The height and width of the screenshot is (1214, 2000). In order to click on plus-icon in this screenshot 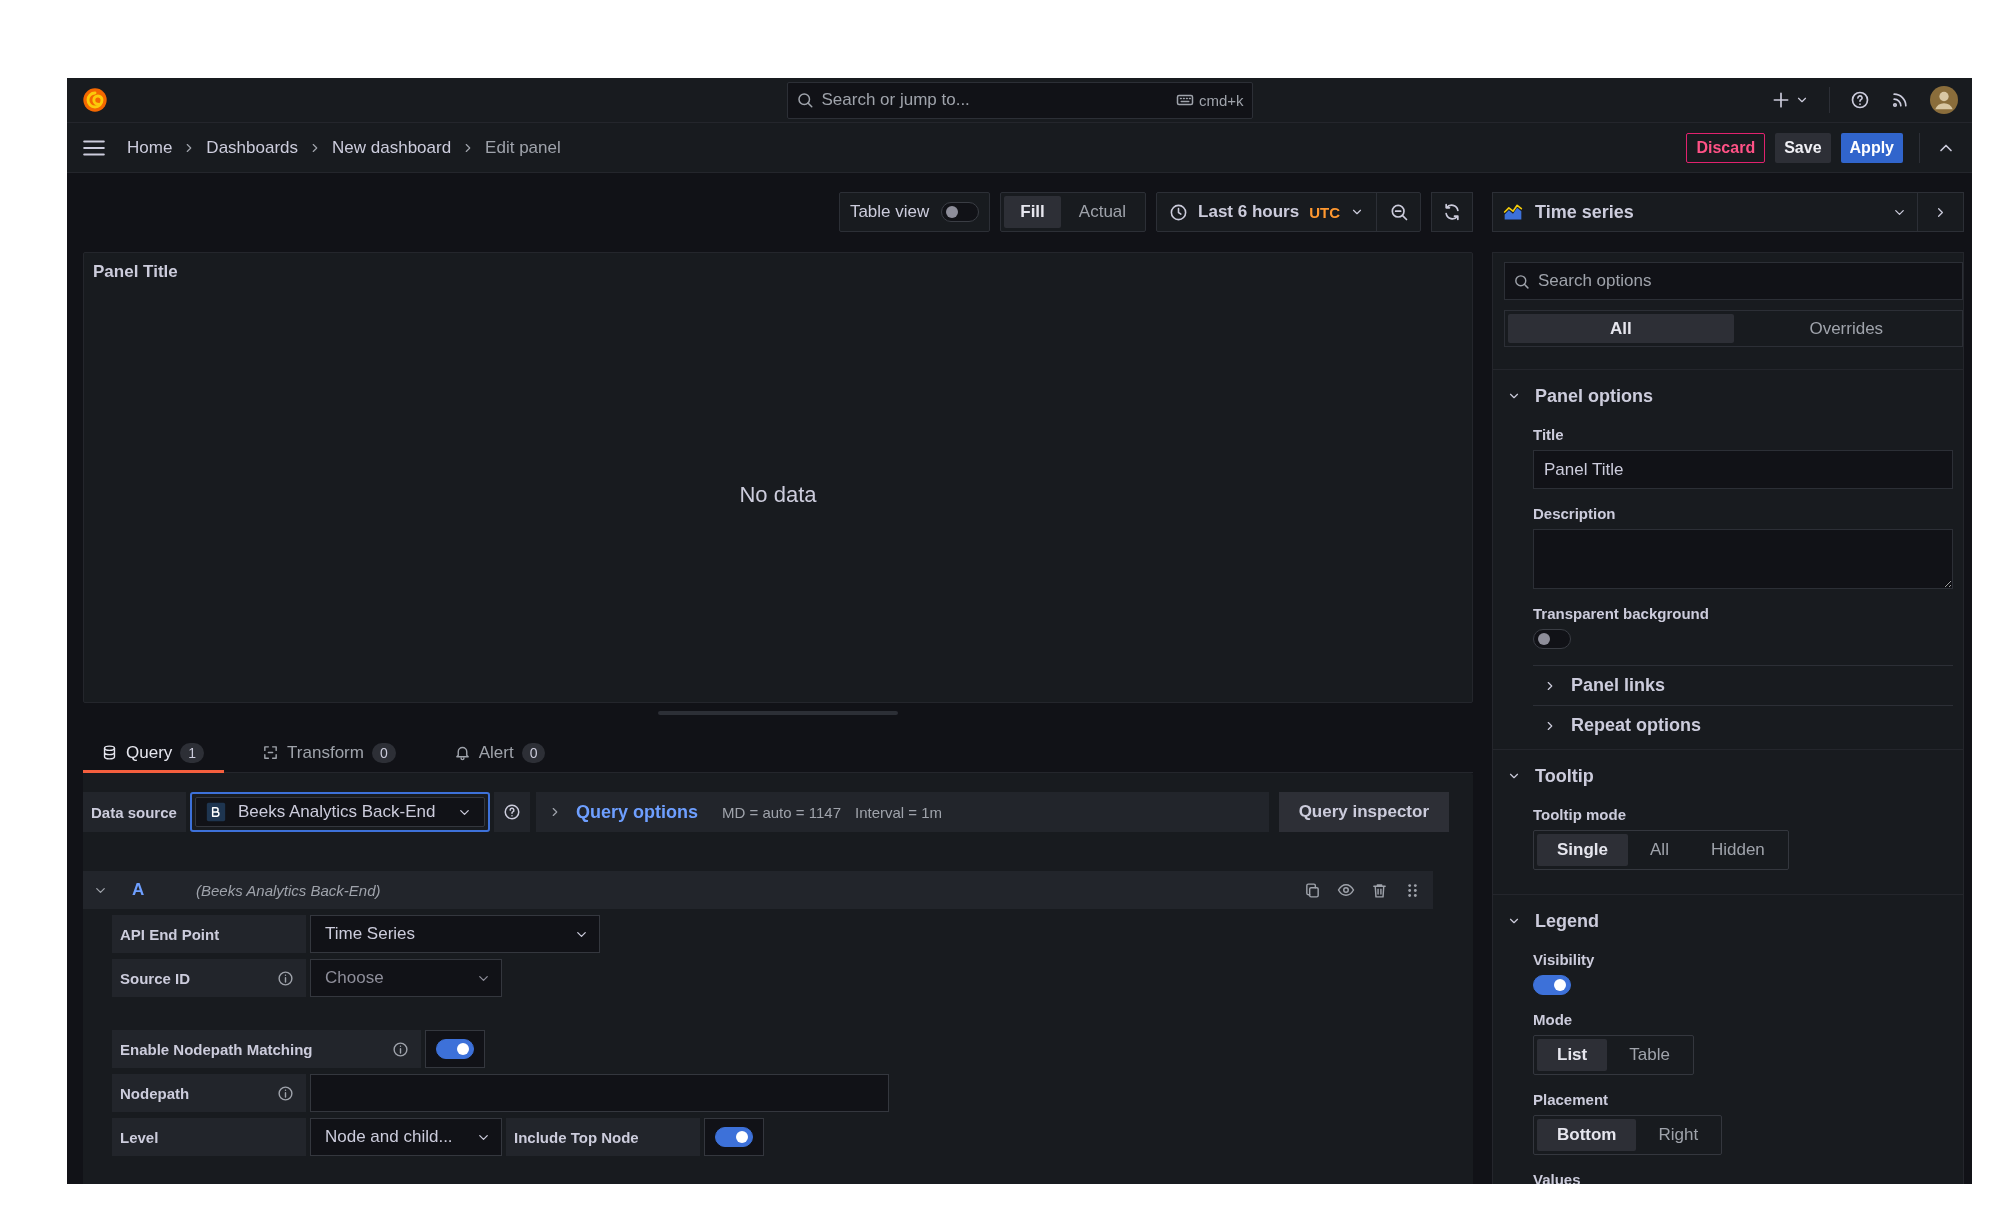, I will do `click(1781, 100)`.